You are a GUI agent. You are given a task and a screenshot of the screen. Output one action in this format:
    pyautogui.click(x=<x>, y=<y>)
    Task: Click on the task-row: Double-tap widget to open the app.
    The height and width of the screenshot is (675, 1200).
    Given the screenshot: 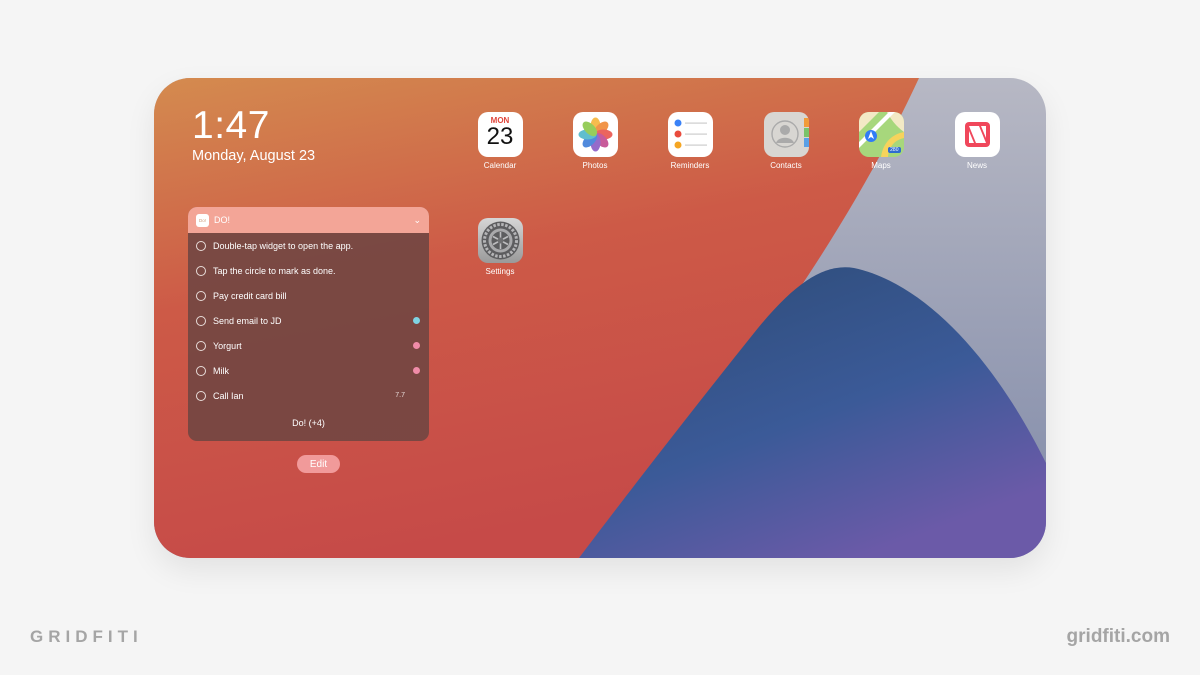 What is the action you would take?
    pyautogui.click(x=308, y=245)
    